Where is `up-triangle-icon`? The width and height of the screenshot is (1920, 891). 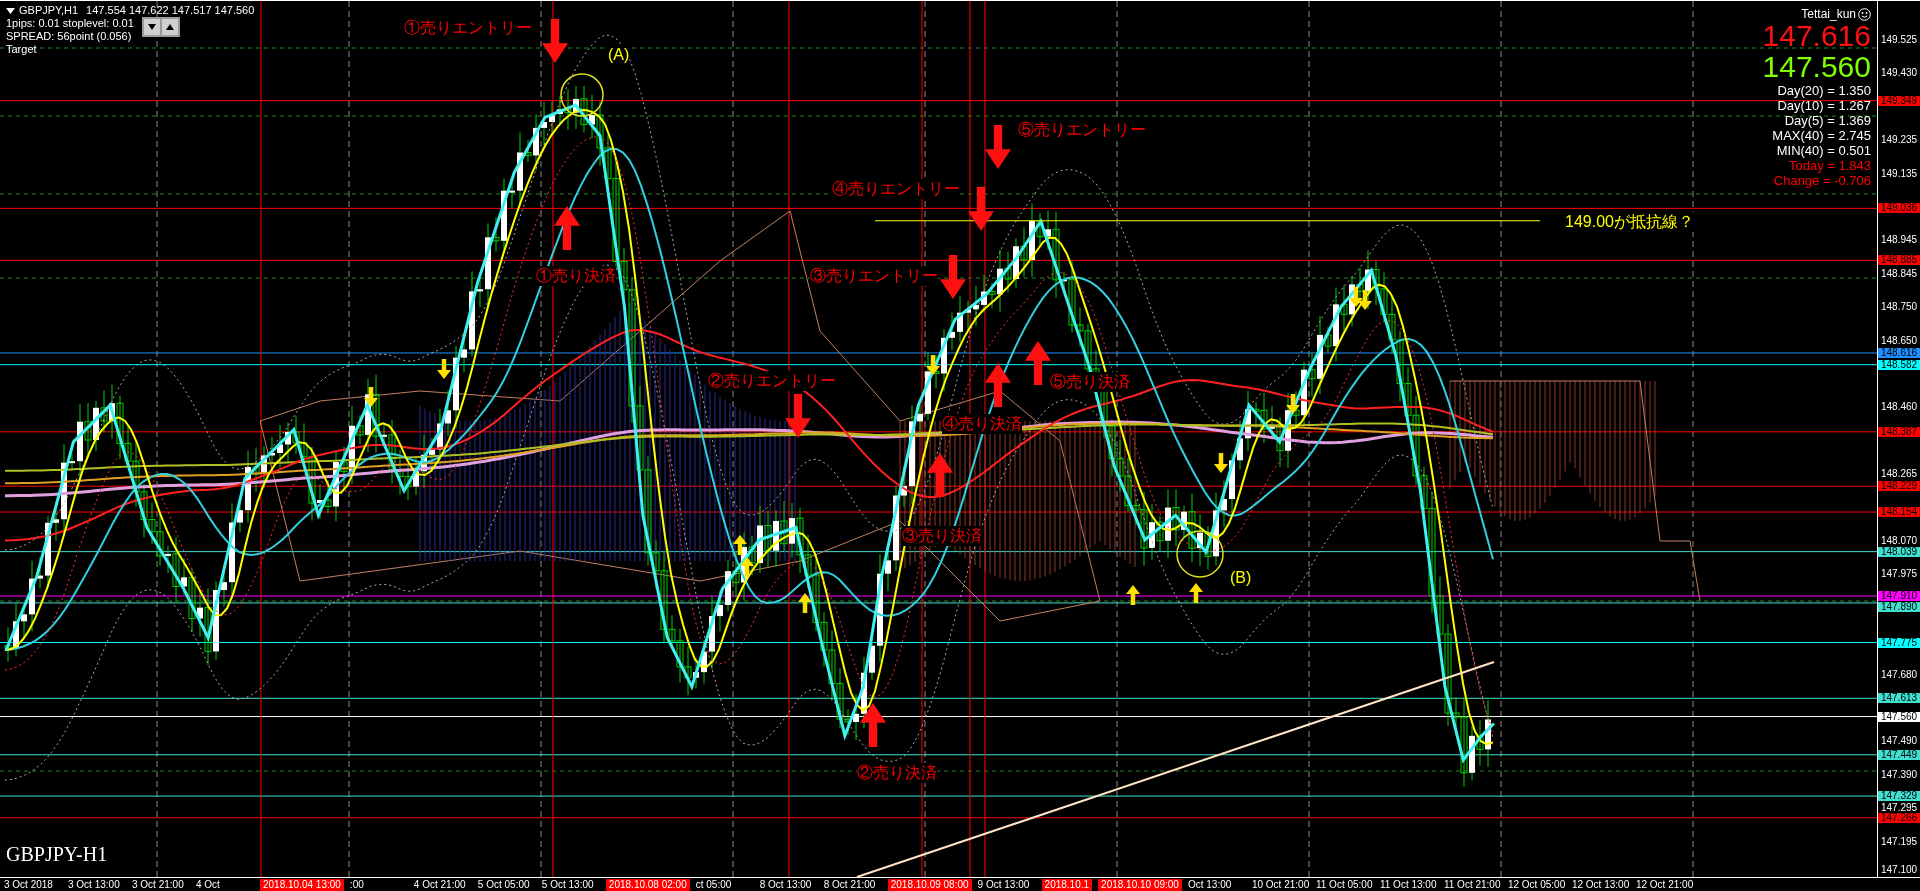
up-triangle-icon is located at coordinates (169, 27).